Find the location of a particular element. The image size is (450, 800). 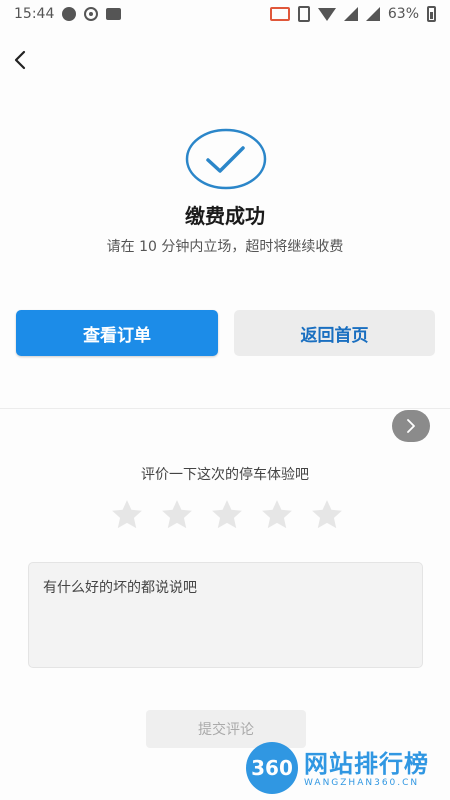

comment-input is located at coordinates (225, 615).